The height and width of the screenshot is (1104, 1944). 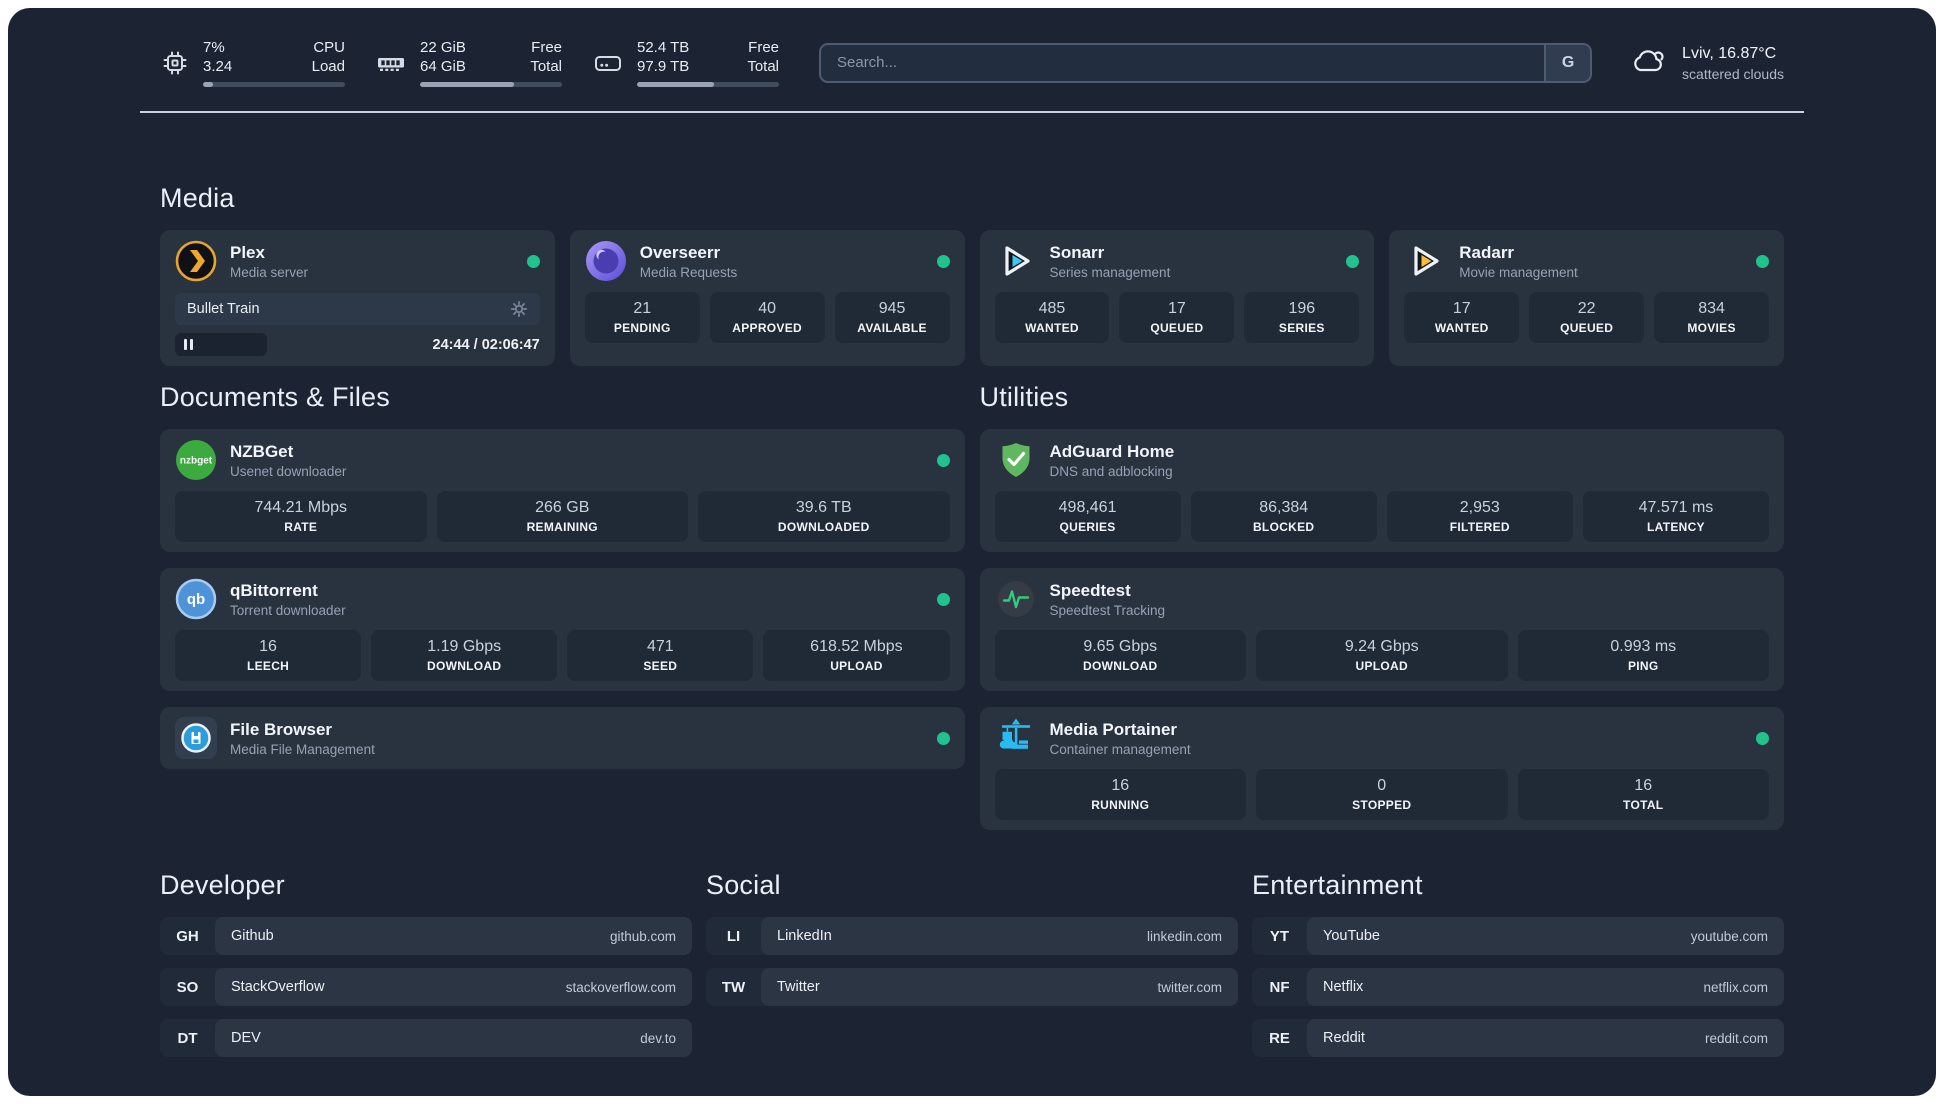 What do you see at coordinates (519, 309) in the screenshot?
I see `gear-icon` at bounding box center [519, 309].